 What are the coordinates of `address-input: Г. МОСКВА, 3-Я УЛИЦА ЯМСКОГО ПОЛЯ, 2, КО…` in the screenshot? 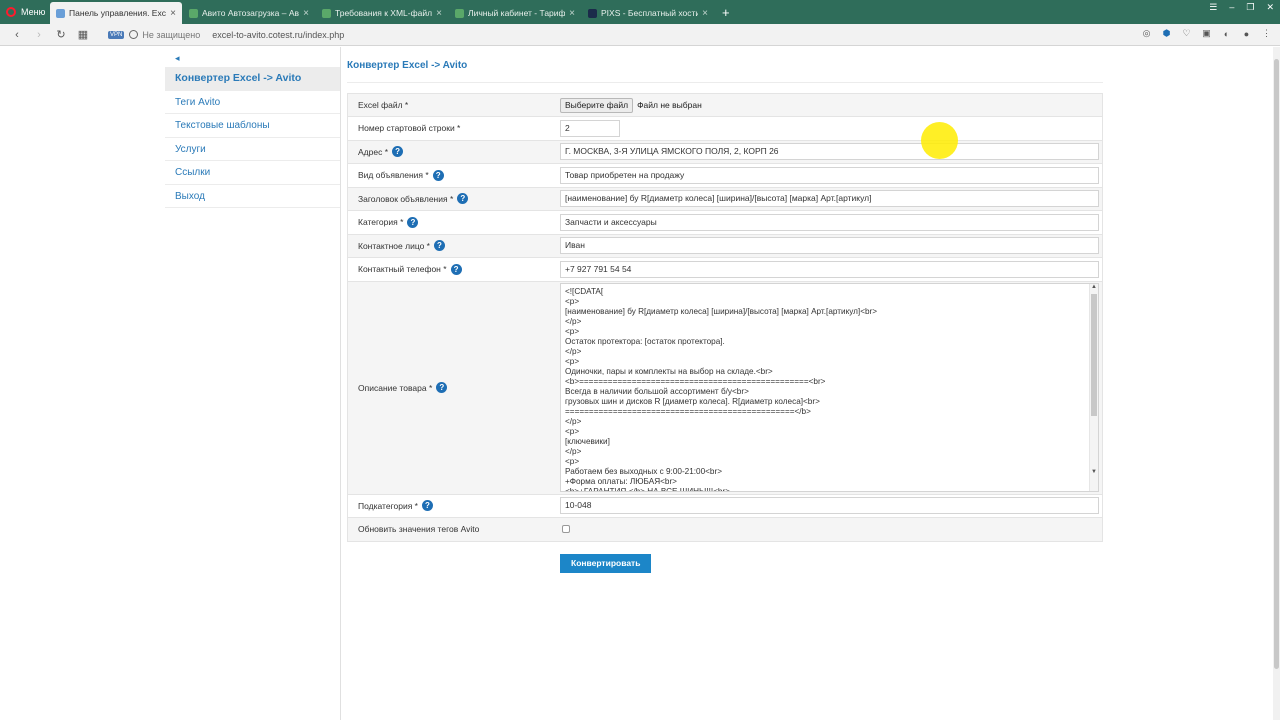 It's located at (829, 152).